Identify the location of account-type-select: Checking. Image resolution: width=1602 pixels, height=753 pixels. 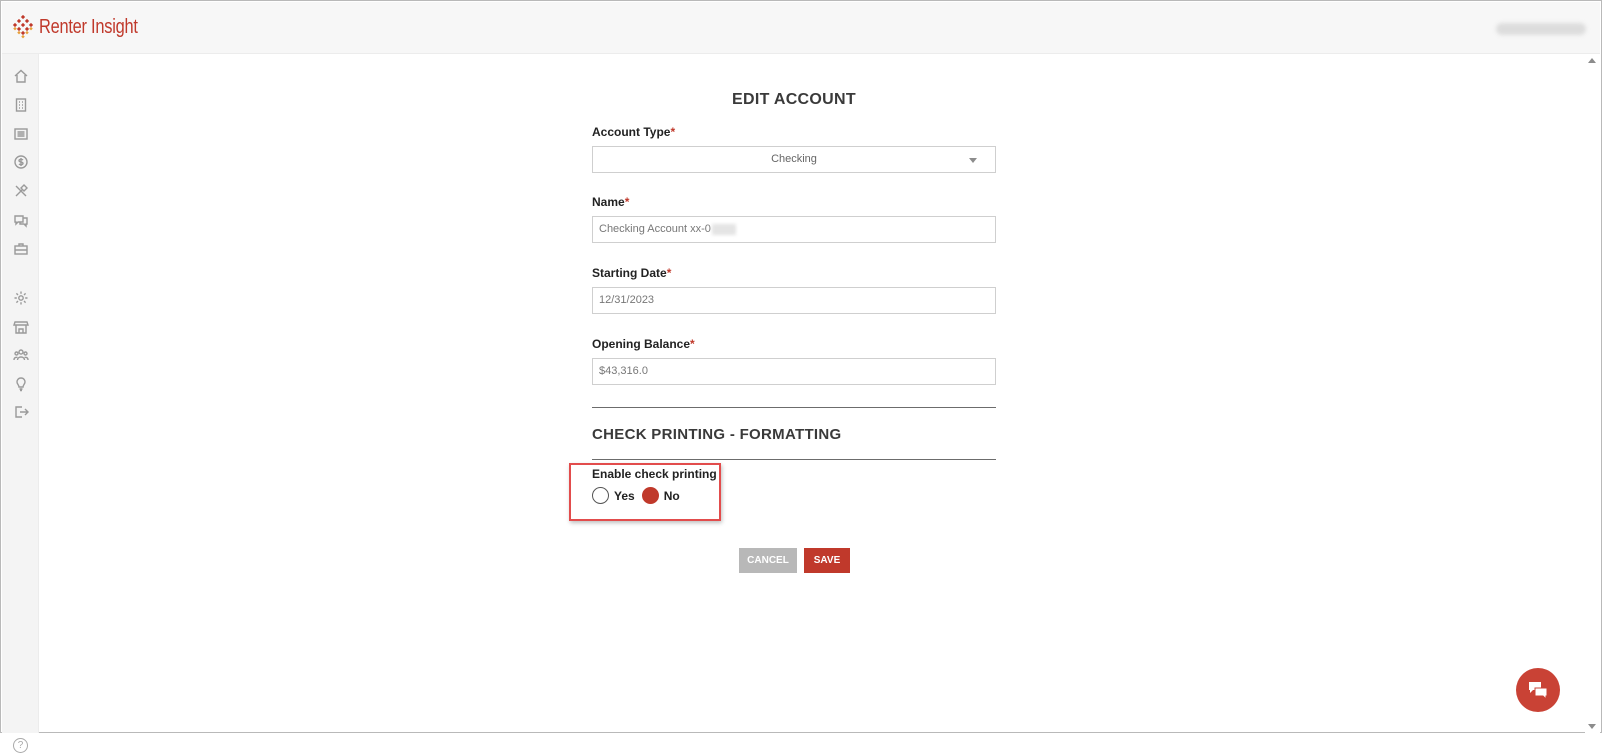
(794, 159).